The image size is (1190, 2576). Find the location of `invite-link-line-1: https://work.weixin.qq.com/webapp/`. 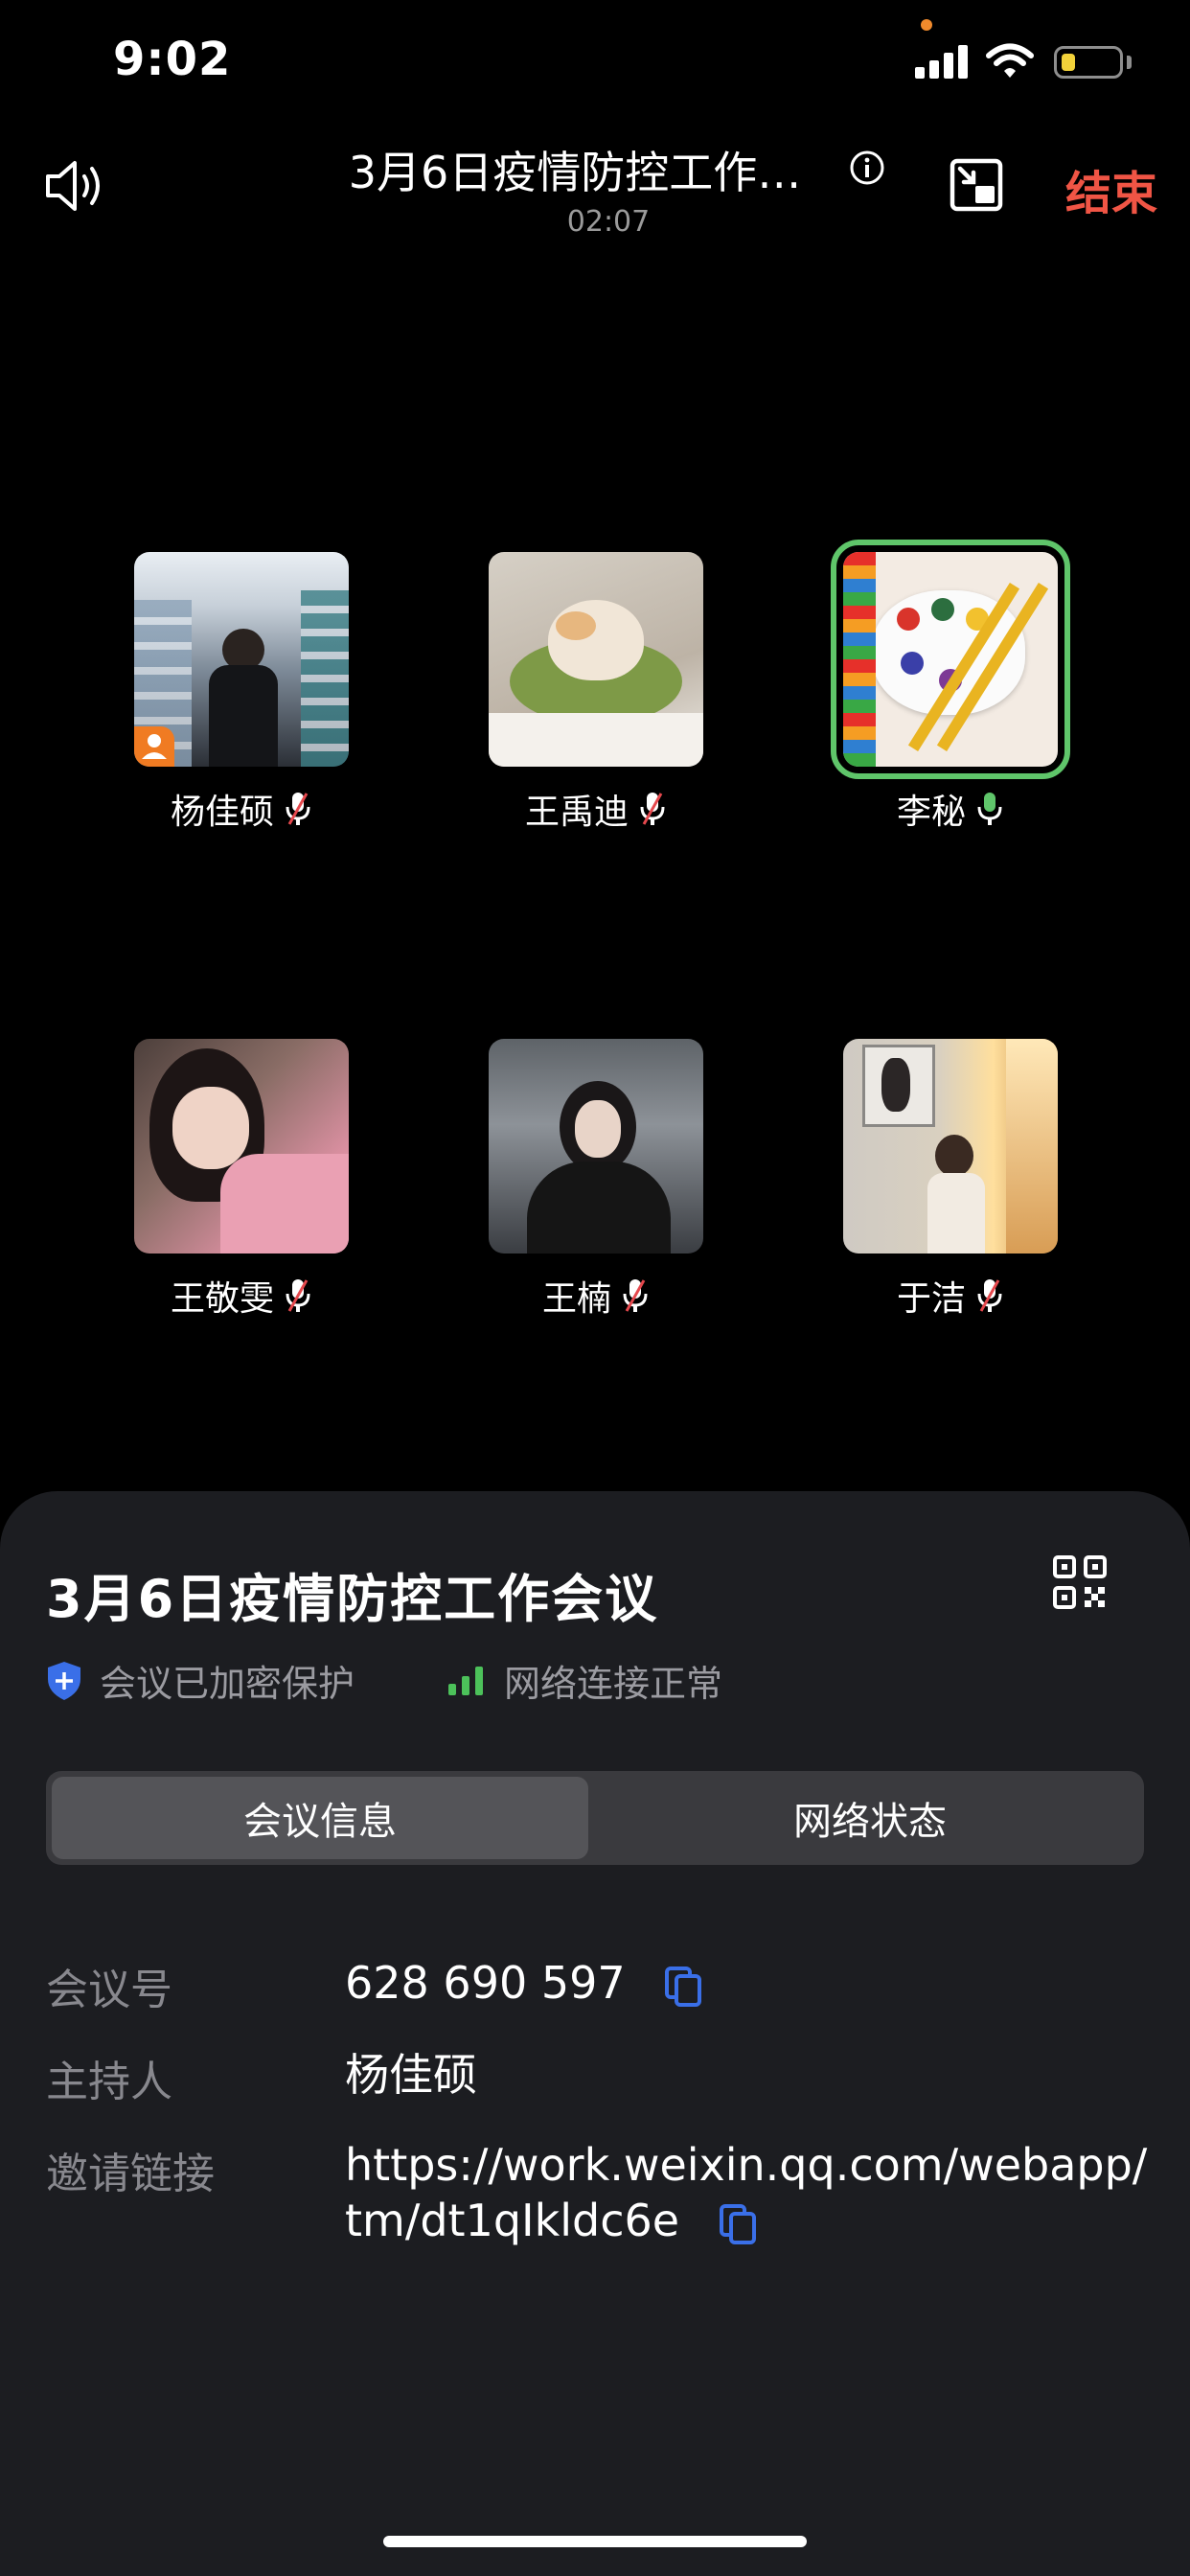

invite-link-line-1: https://work.weixin.qq.com/webapp/ is located at coordinates (746, 2165).